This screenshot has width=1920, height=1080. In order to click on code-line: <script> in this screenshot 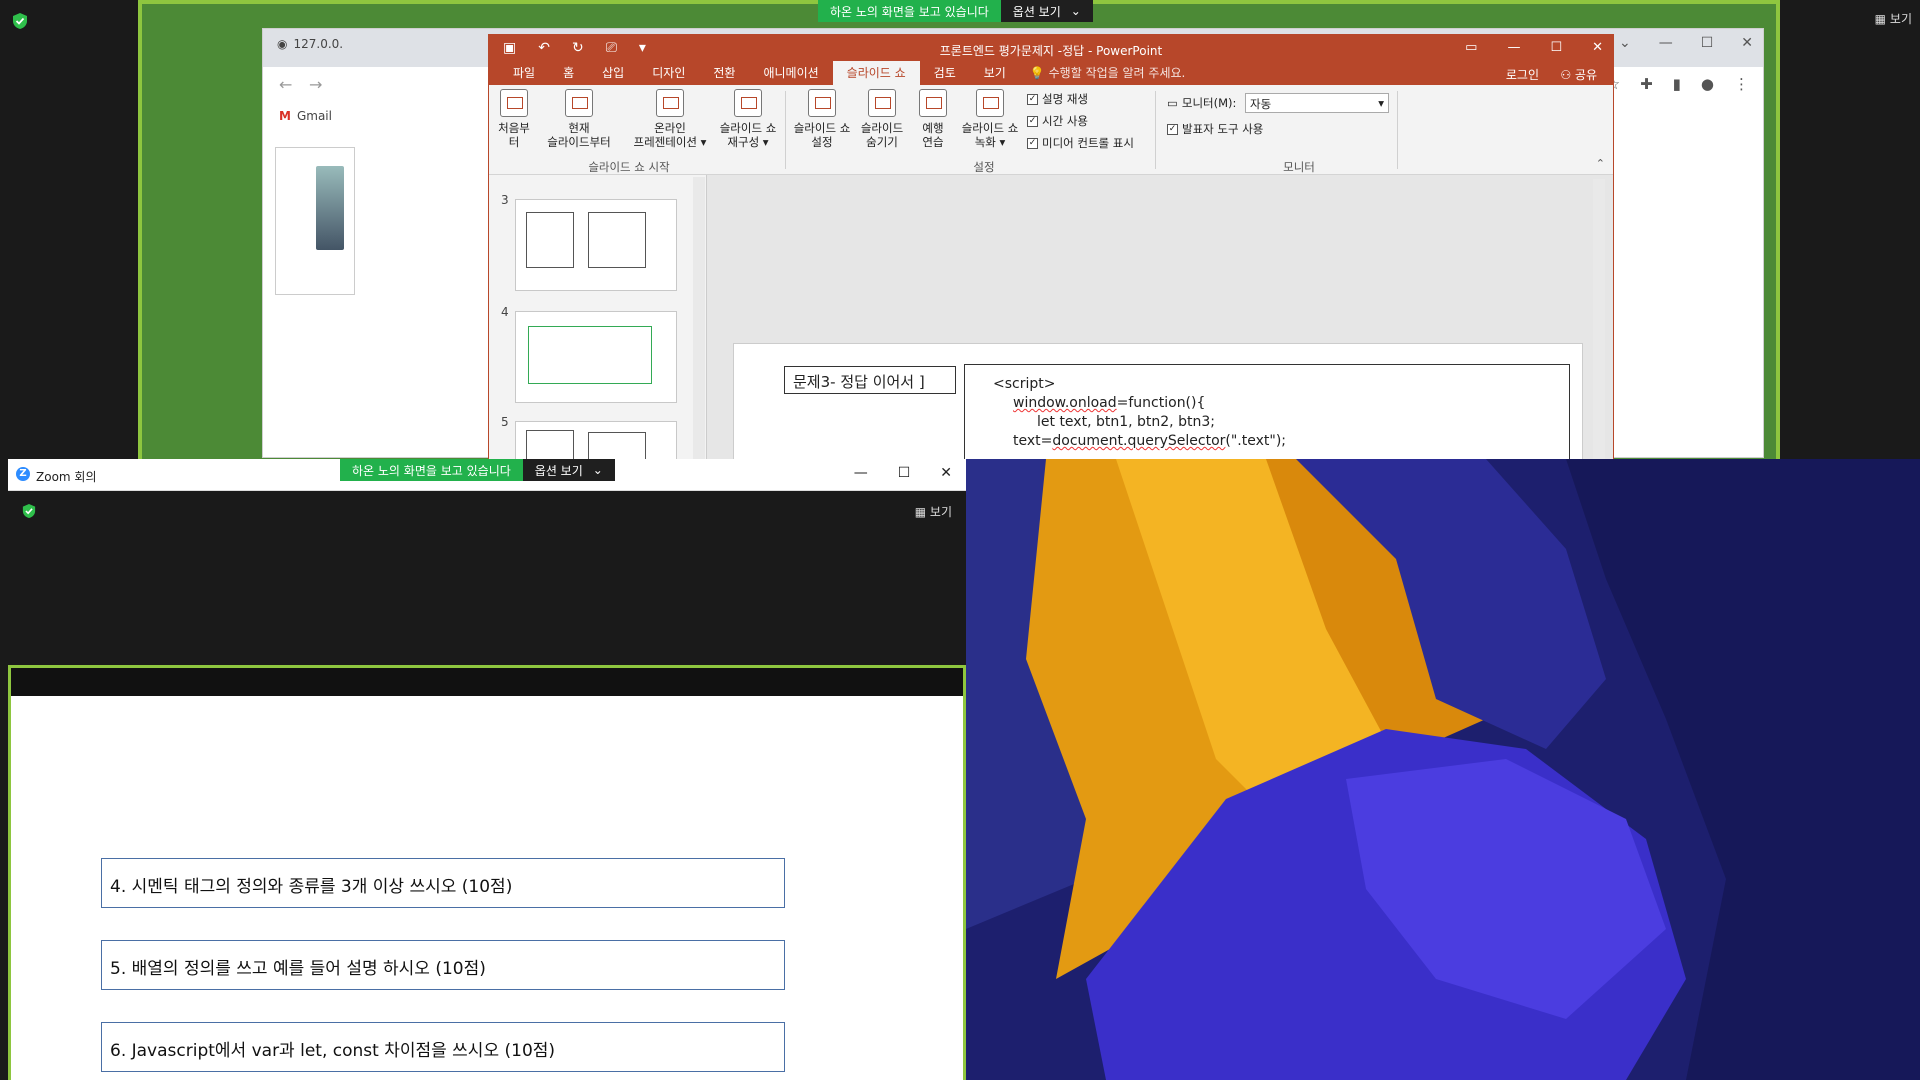, I will do `click(1024, 384)`.